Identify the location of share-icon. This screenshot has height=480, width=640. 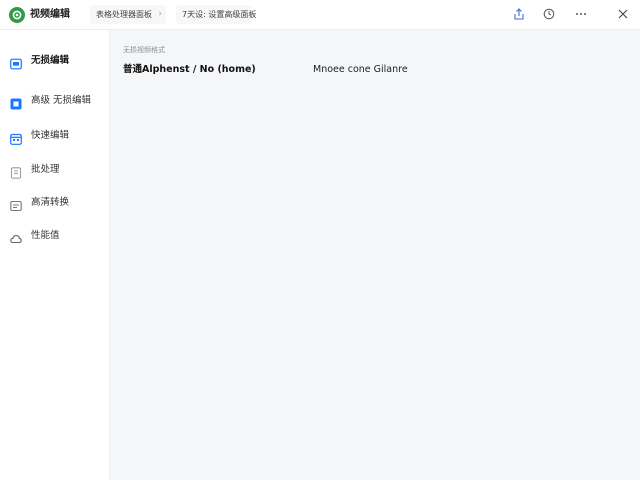
(519, 14).